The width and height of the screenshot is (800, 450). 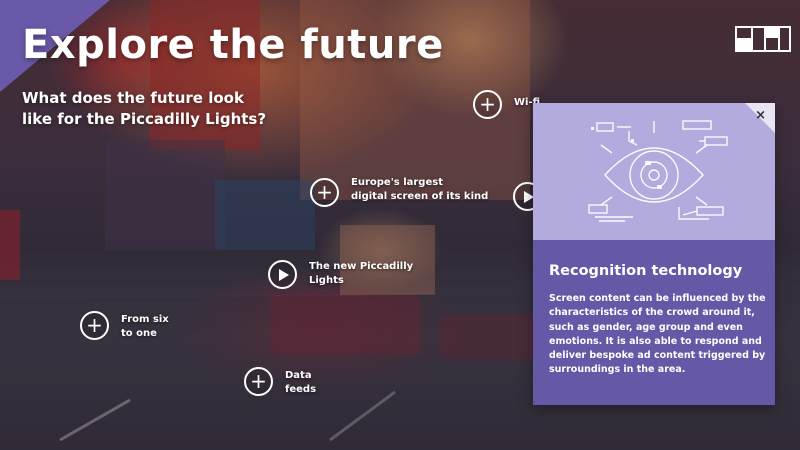 I want to click on hotspot-wifi: + Wi-fi, so click(x=506, y=104).